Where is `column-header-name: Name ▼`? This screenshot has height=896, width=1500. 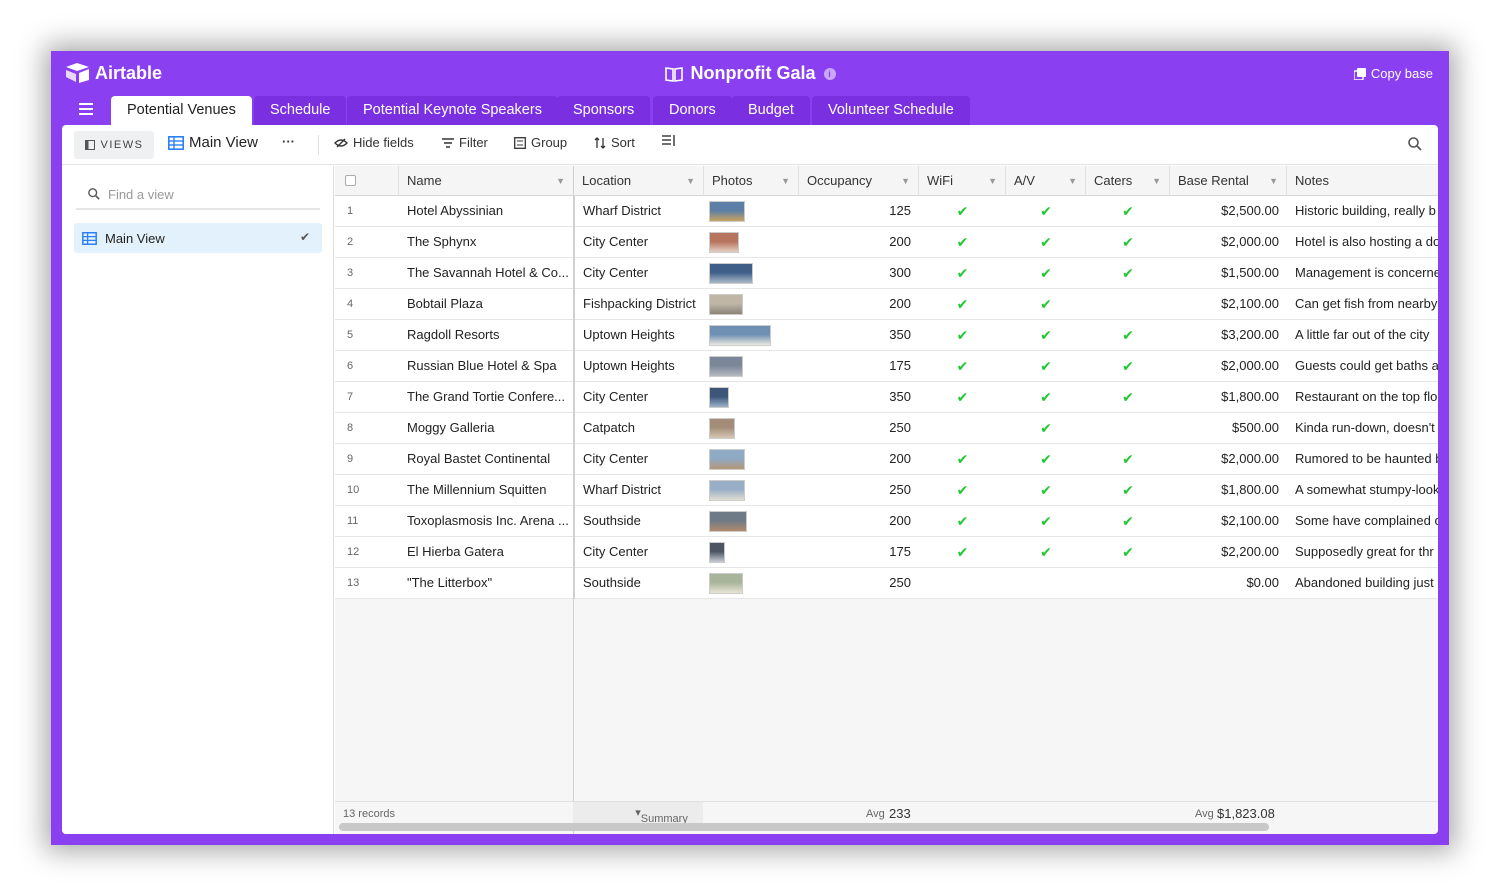
column-header-name: Name ▼ is located at coordinates (486, 181).